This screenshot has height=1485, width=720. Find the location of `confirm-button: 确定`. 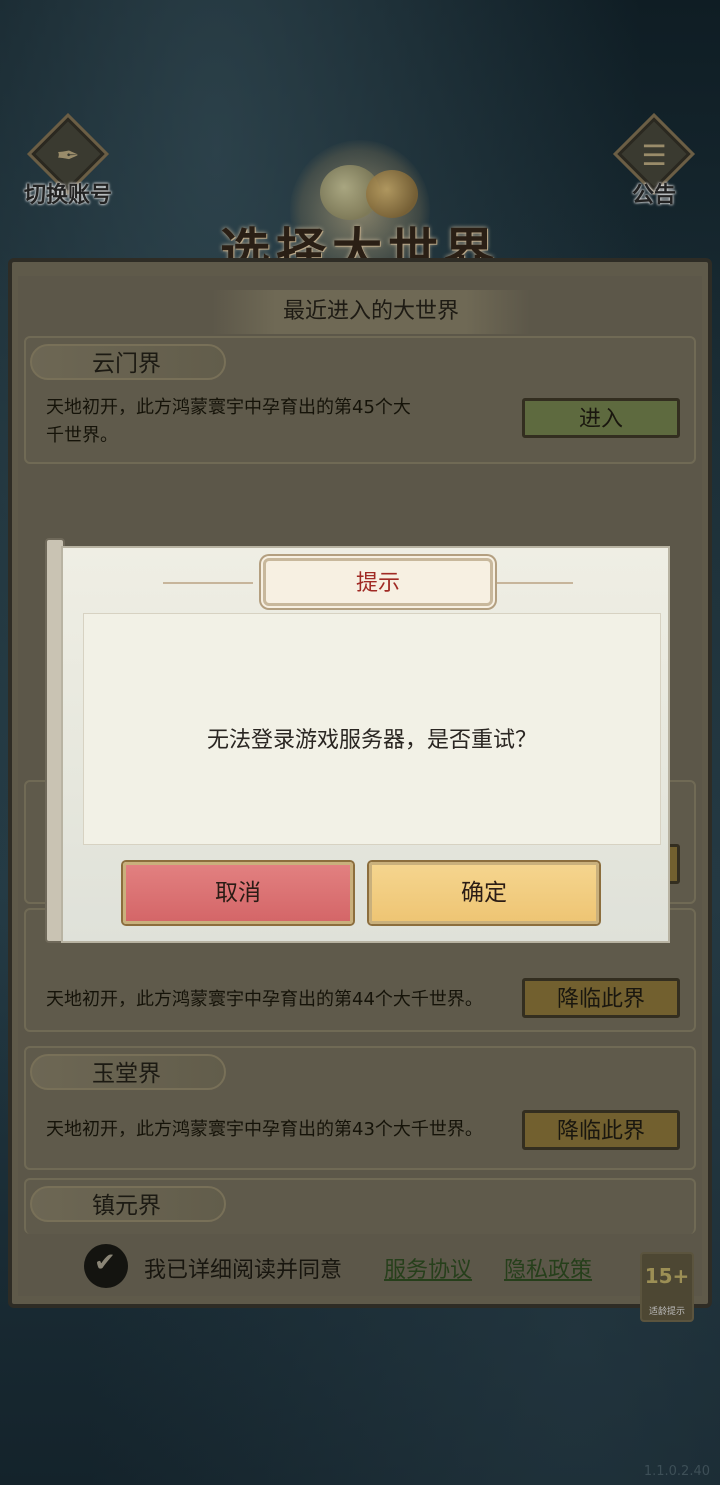

confirm-button: 确定 is located at coordinates (484, 893).